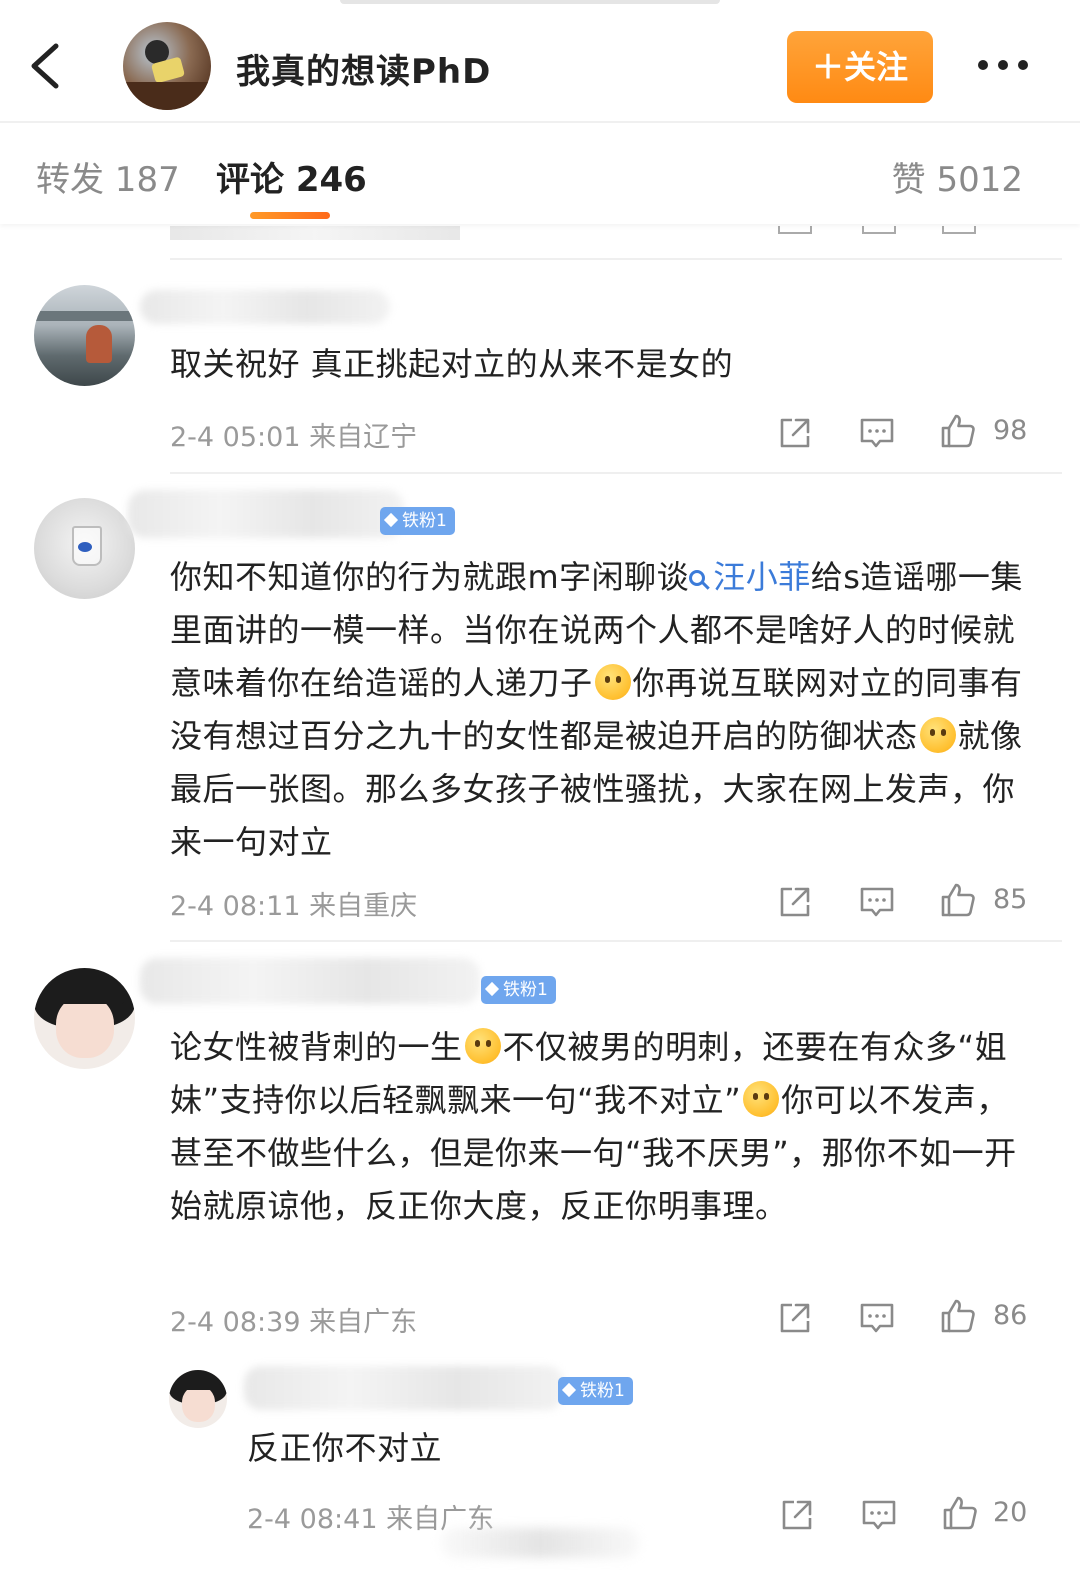 Image resolution: width=1080 pixels, height=1595 pixels. What do you see at coordinates (540, 1543) in the screenshot?
I see `watermark-obscured` at bounding box center [540, 1543].